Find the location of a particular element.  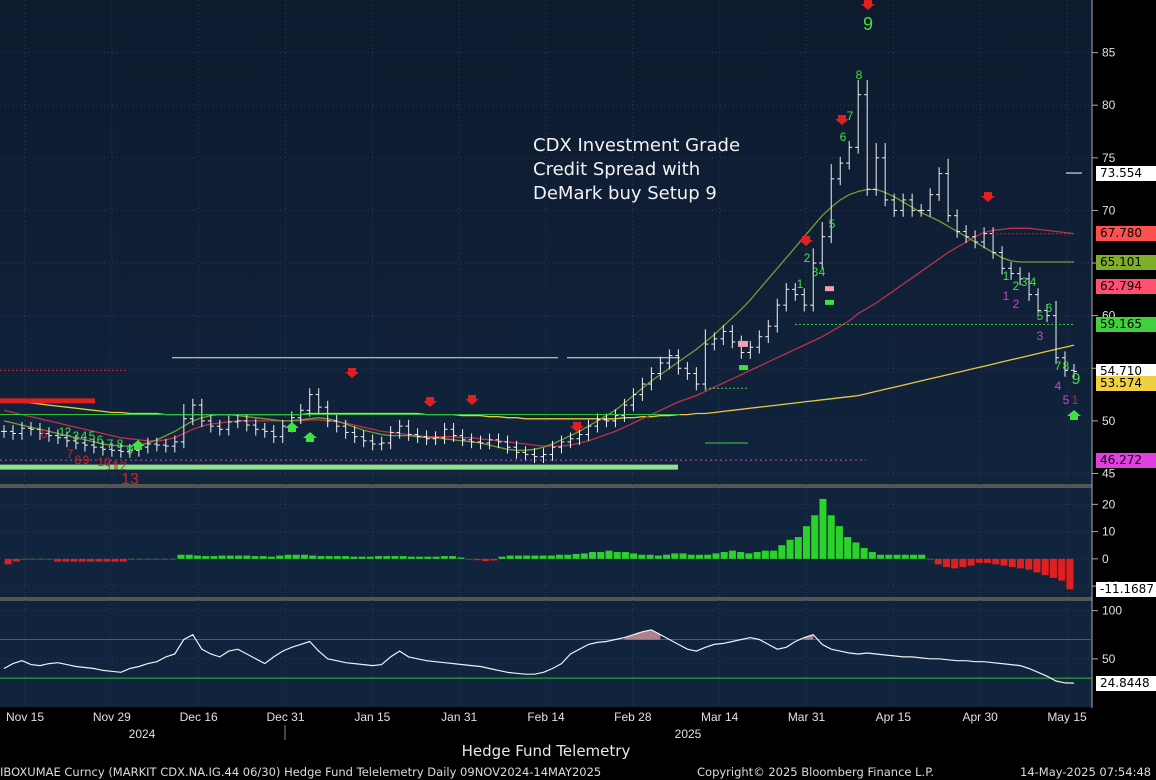

setup-count-label: 8 is located at coordinates (120, 444).